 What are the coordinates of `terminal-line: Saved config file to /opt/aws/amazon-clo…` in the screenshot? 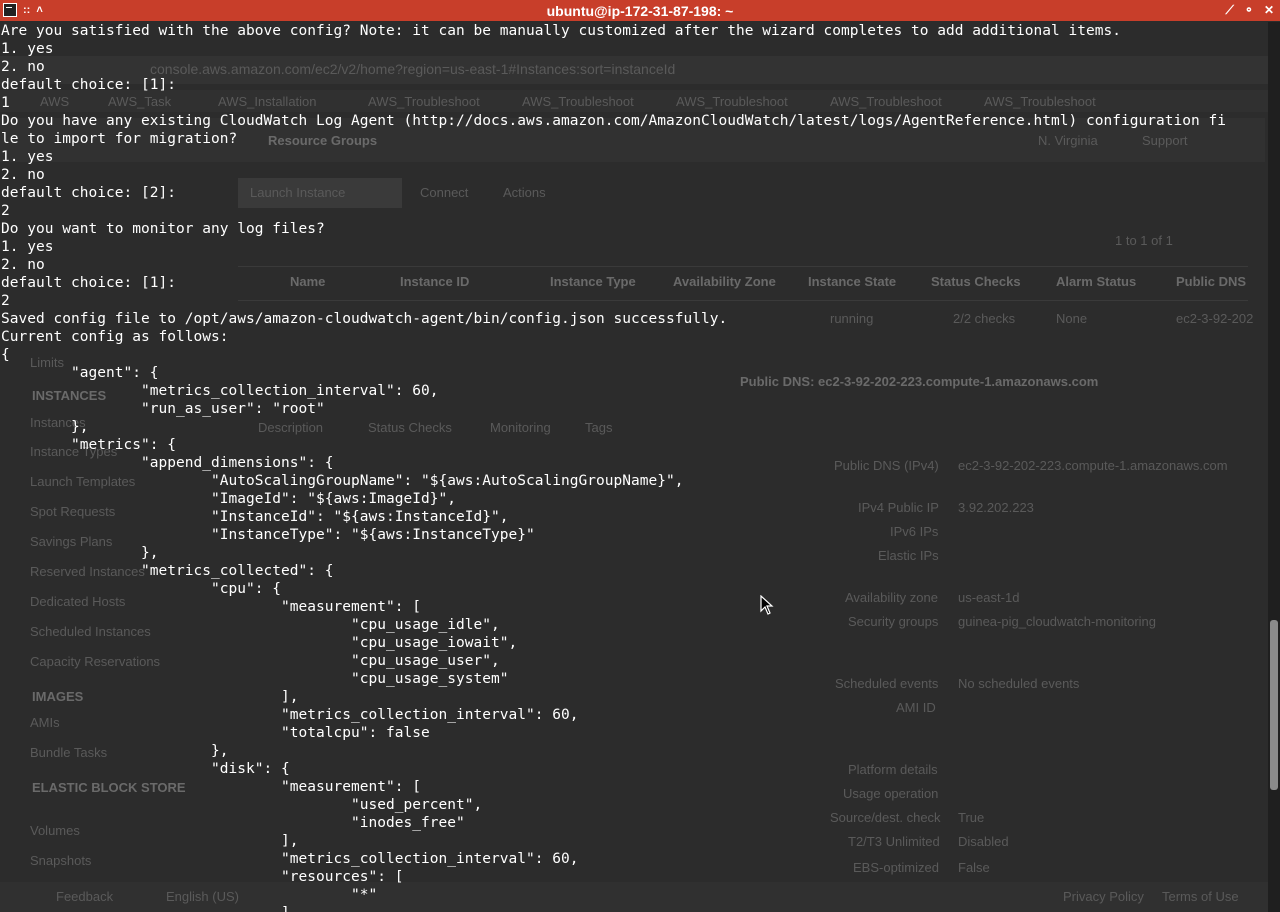 It's located at (364, 319).